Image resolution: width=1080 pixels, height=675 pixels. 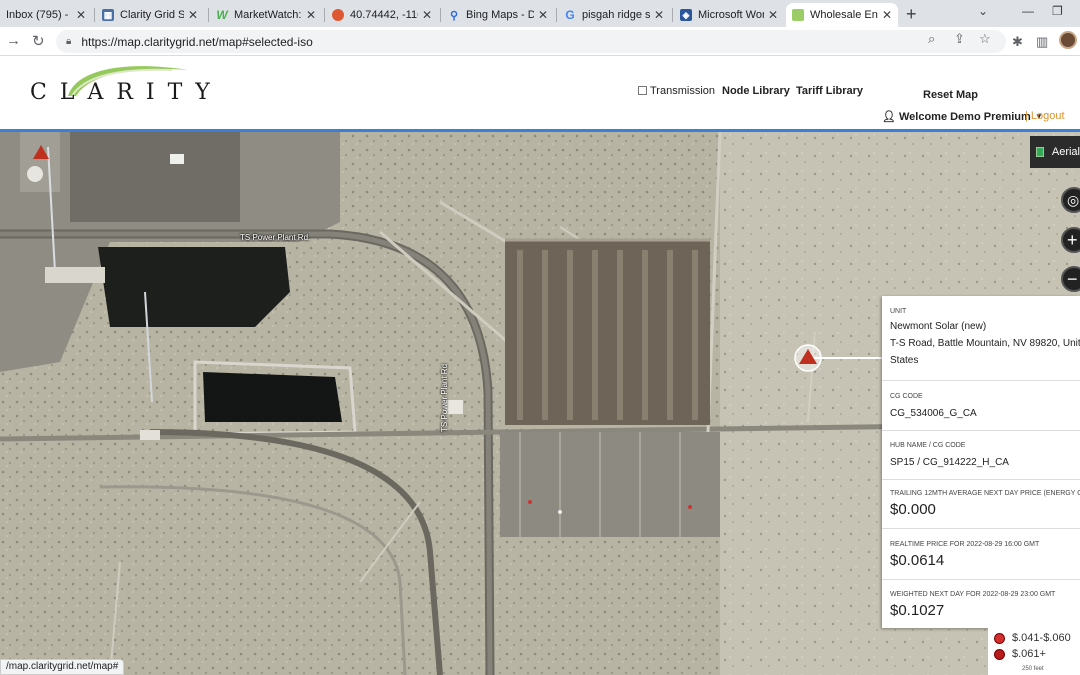 I want to click on tab-clarity-grid: ▦ Clarity Grid Sol ✕, so click(x=150, y=15).